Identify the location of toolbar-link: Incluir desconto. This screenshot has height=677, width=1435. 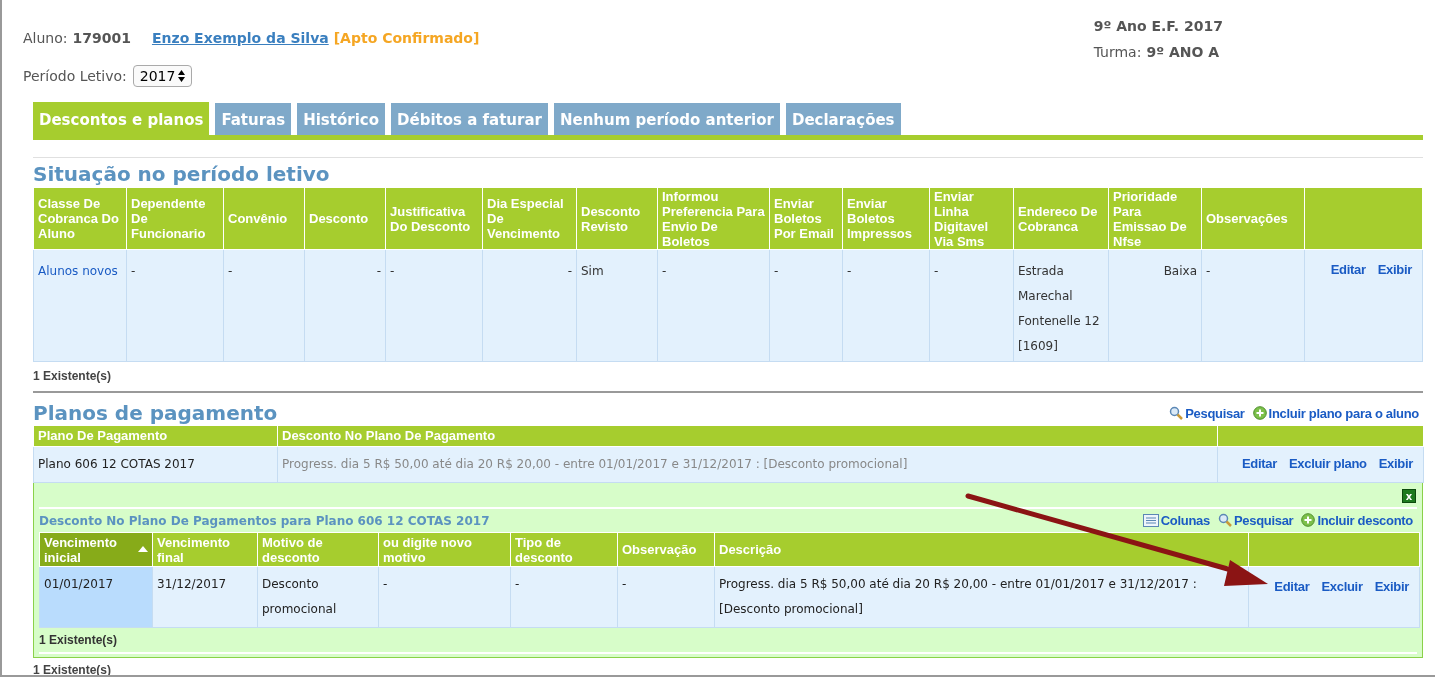
(1357, 520).